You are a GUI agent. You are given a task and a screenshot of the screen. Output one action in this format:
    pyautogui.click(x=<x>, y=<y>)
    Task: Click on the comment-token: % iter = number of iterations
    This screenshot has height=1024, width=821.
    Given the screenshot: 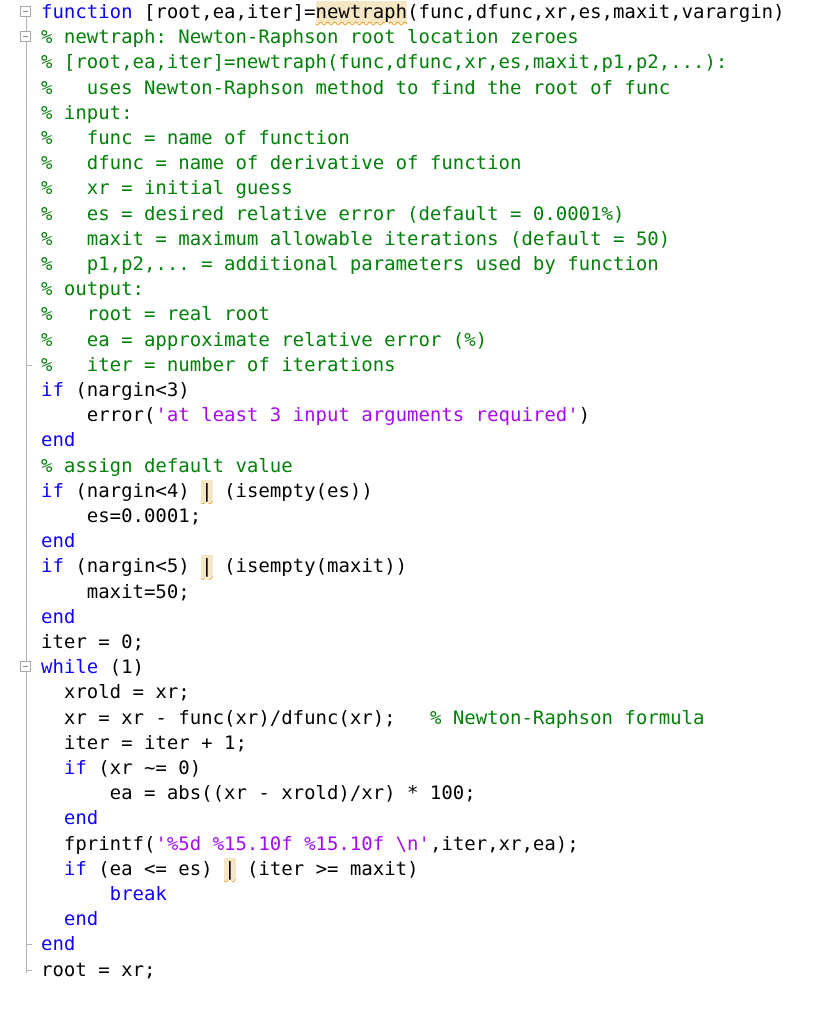 What is the action you would take?
    pyautogui.click(x=218, y=364)
    